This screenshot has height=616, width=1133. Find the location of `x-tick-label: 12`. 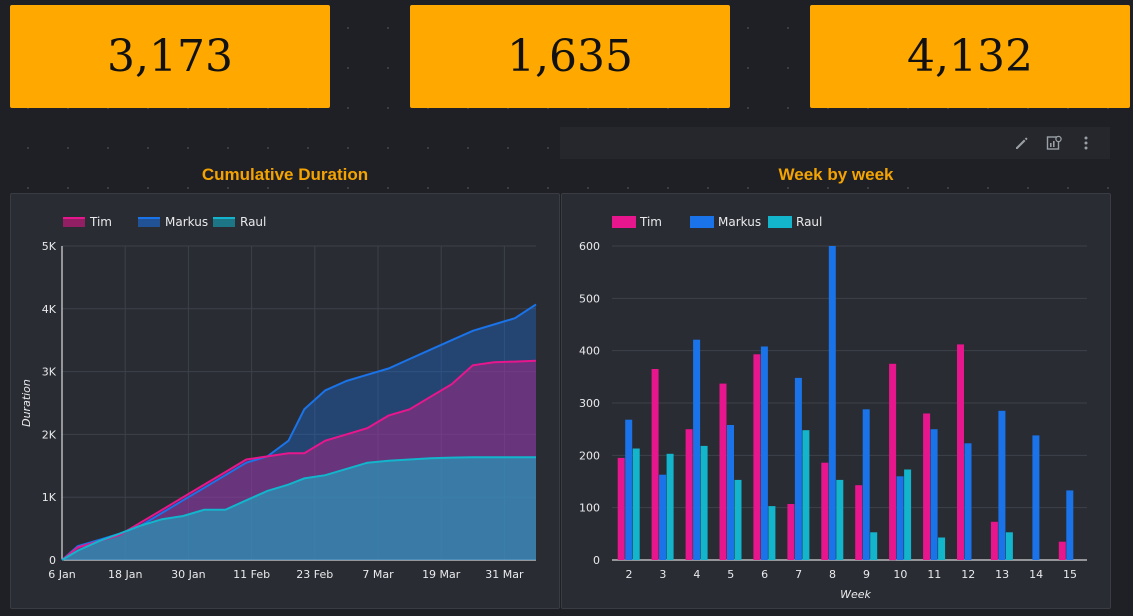

x-tick-label: 12 is located at coordinates (968, 574).